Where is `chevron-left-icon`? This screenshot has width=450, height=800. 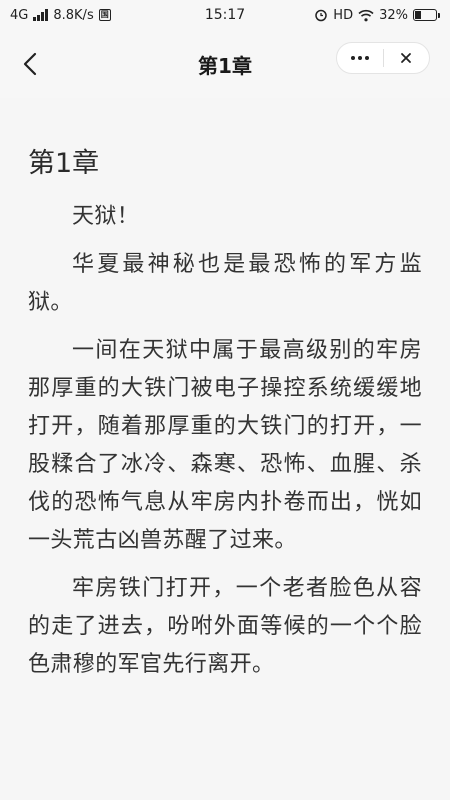
chevron-left-icon is located at coordinates (30, 64).